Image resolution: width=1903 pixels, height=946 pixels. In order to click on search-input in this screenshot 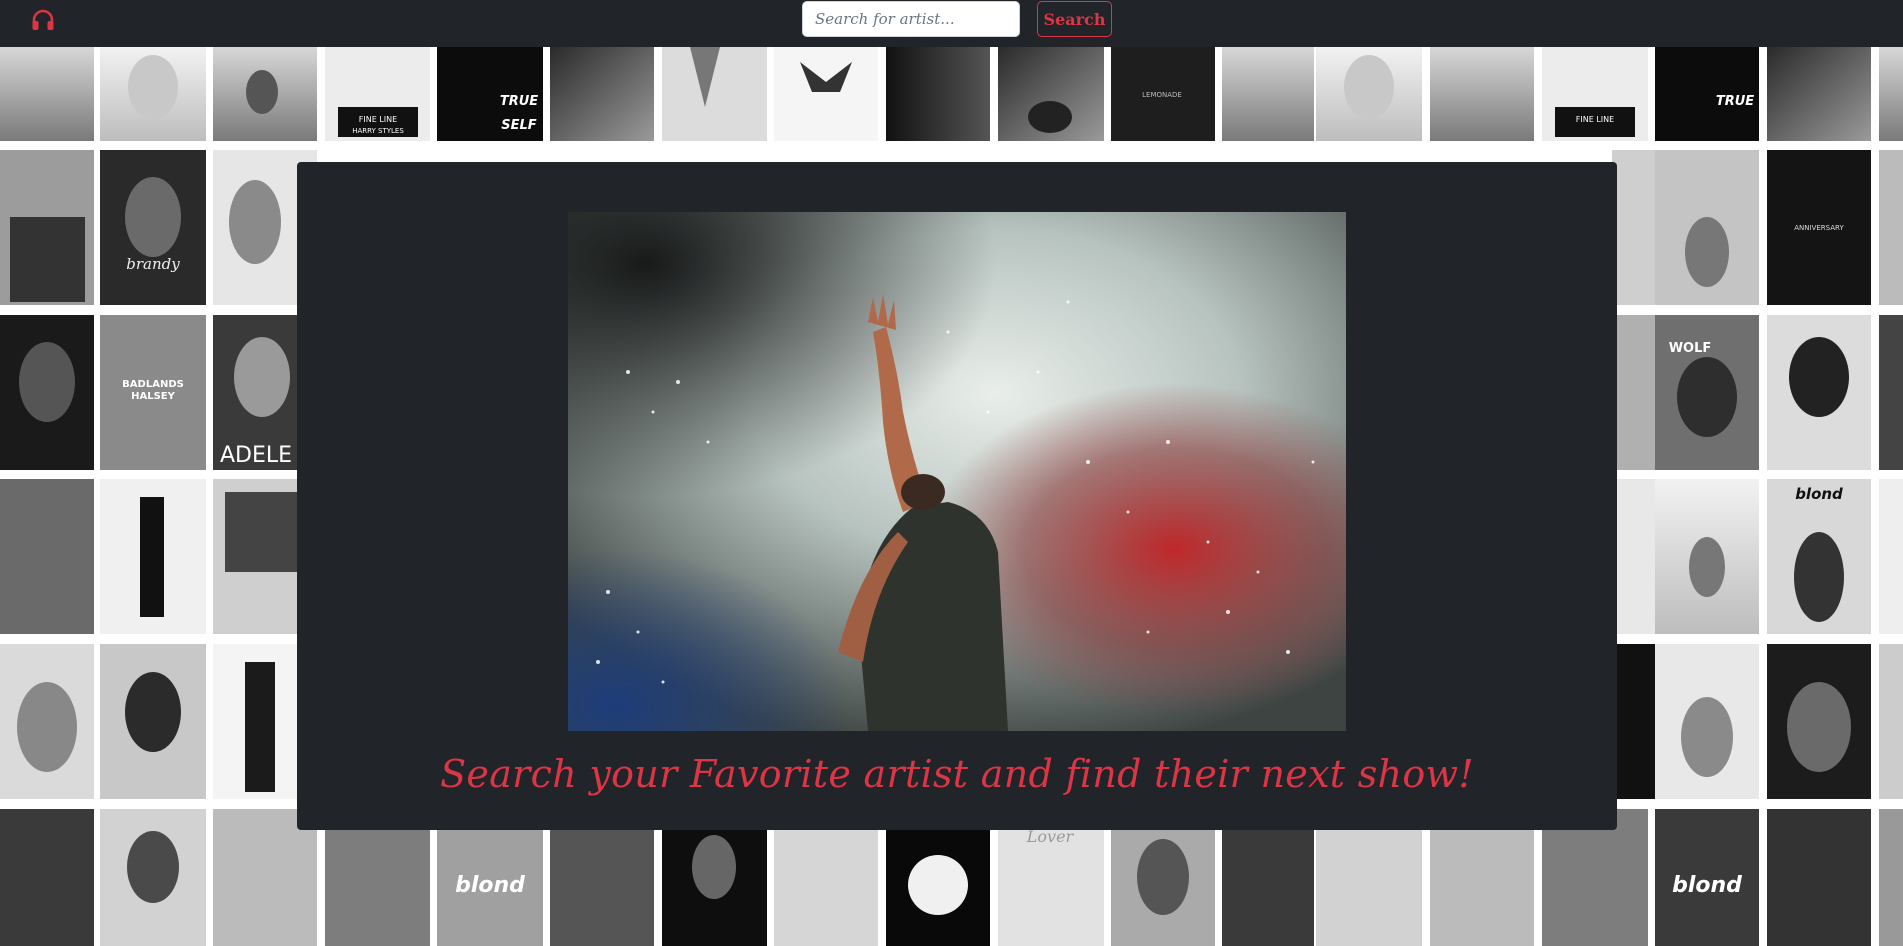, I will do `click(911, 19)`.